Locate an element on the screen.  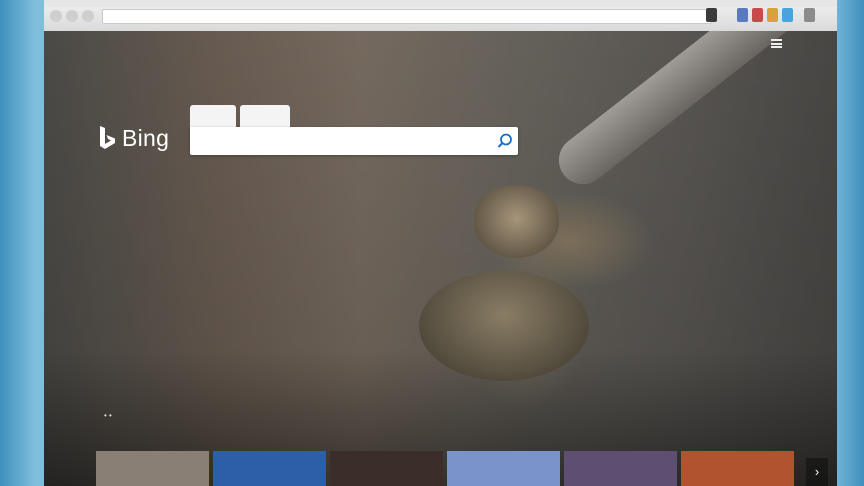
bing-b-icon is located at coordinates (107, 137).